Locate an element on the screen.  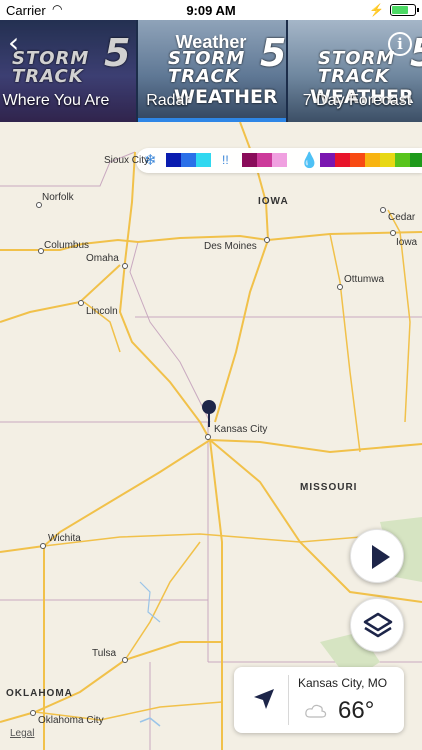
location-pin-icon is located at coordinates (209, 414).